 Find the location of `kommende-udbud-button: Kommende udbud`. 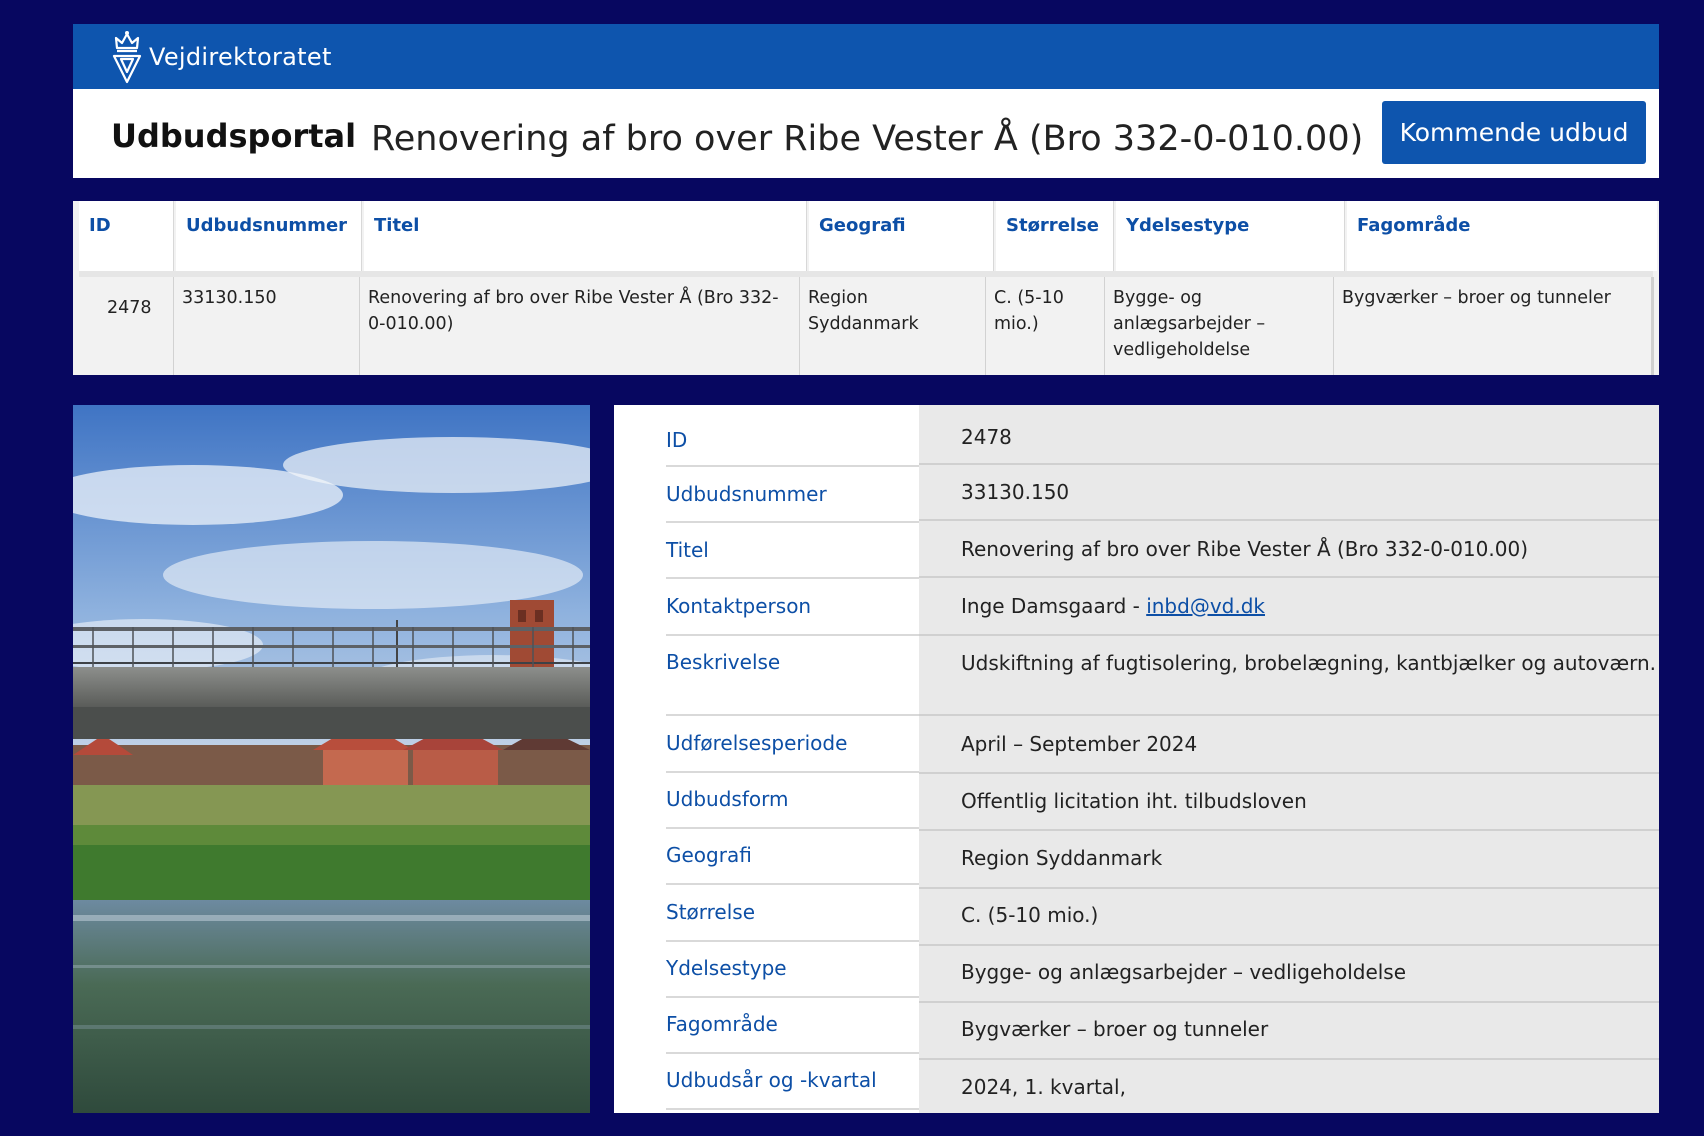

kommende-udbud-button: Kommende udbud is located at coordinates (1514, 132).